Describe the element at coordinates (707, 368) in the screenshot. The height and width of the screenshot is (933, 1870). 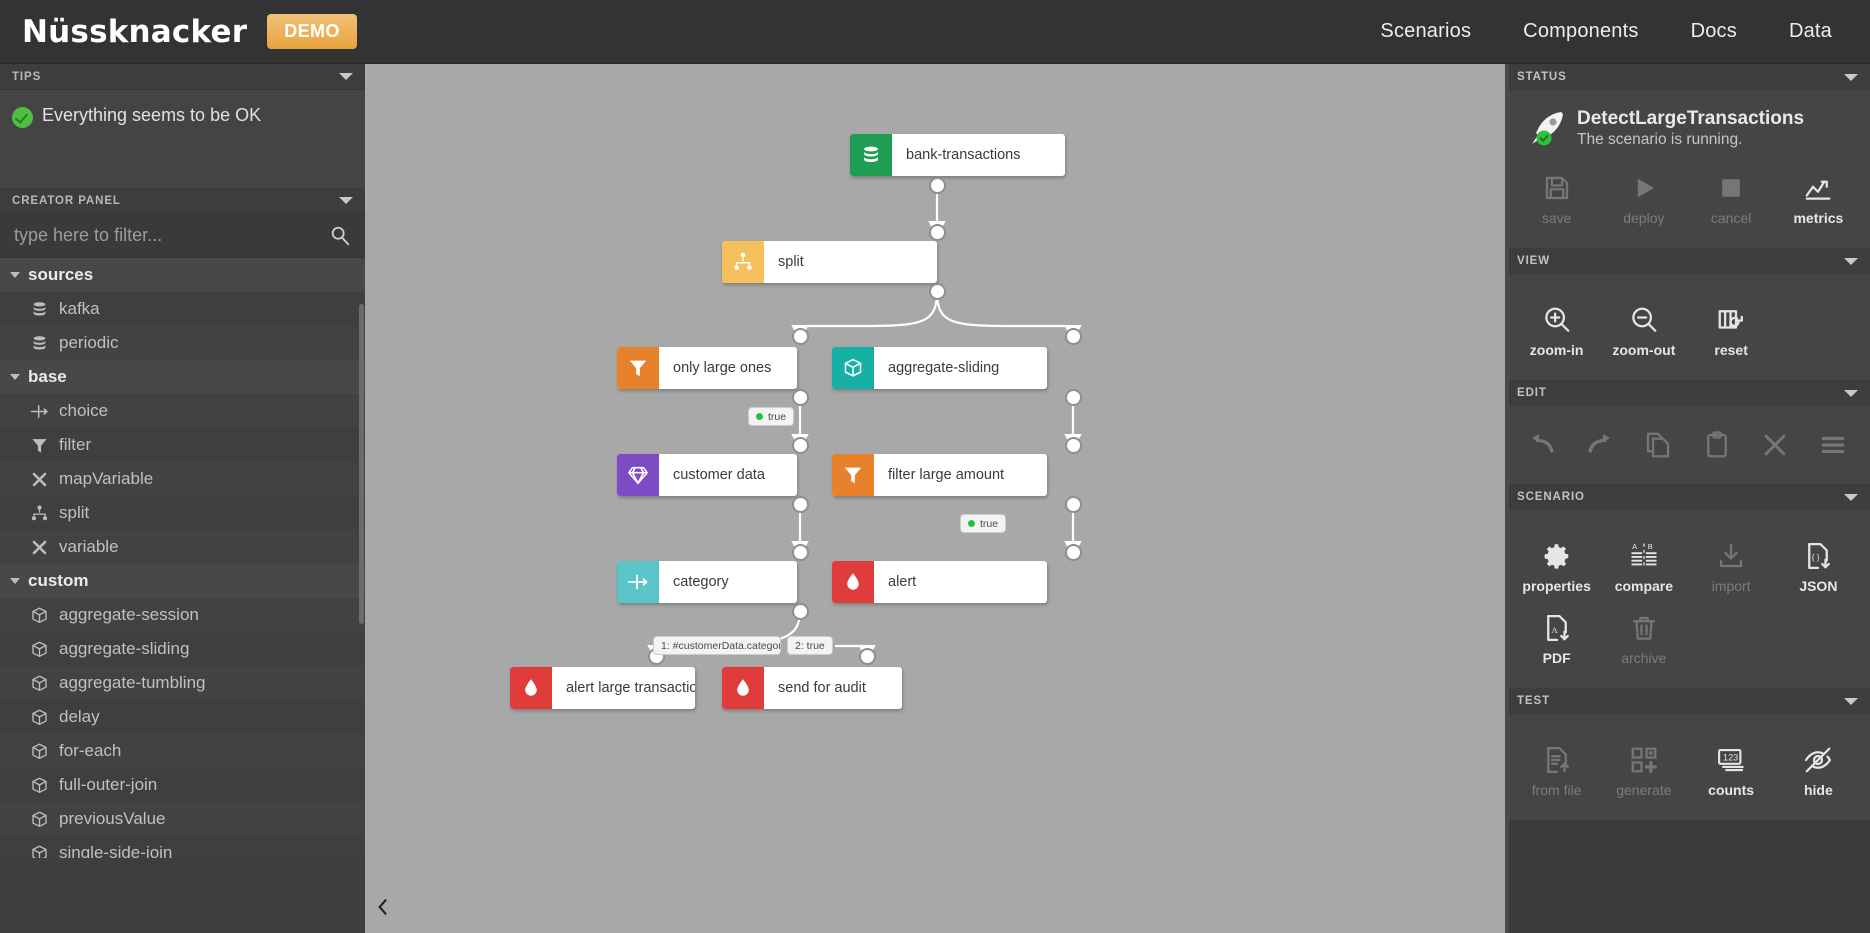
I see `graph-node-only-large-ones: only large ones` at that location.